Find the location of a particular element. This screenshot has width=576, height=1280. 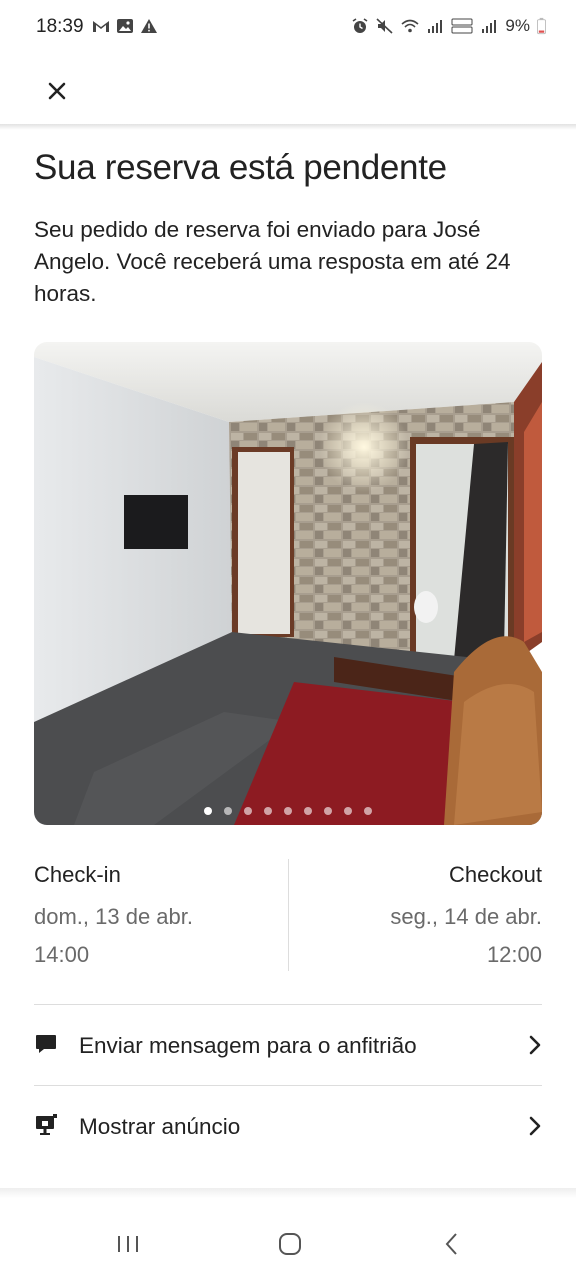

dates-divider is located at coordinates (288, 915).